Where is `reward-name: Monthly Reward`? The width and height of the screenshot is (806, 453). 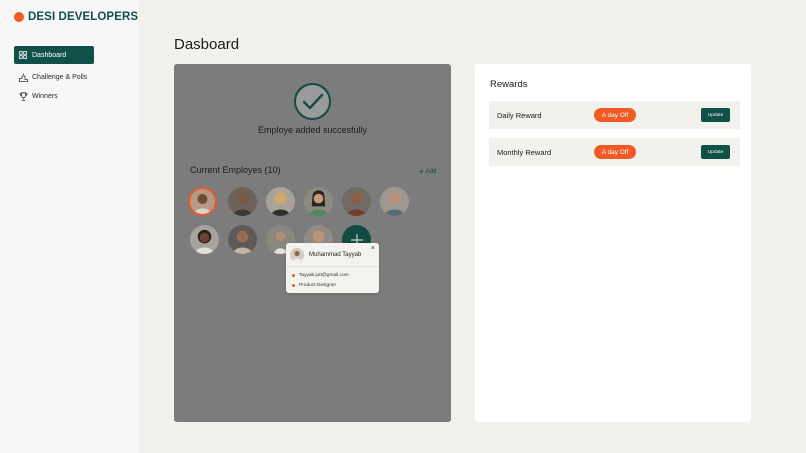 reward-name: Monthly Reward is located at coordinates (524, 152).